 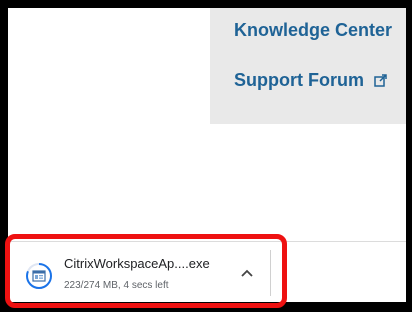 I want to click on chevron-up-icon, so click(x=247, y=273).